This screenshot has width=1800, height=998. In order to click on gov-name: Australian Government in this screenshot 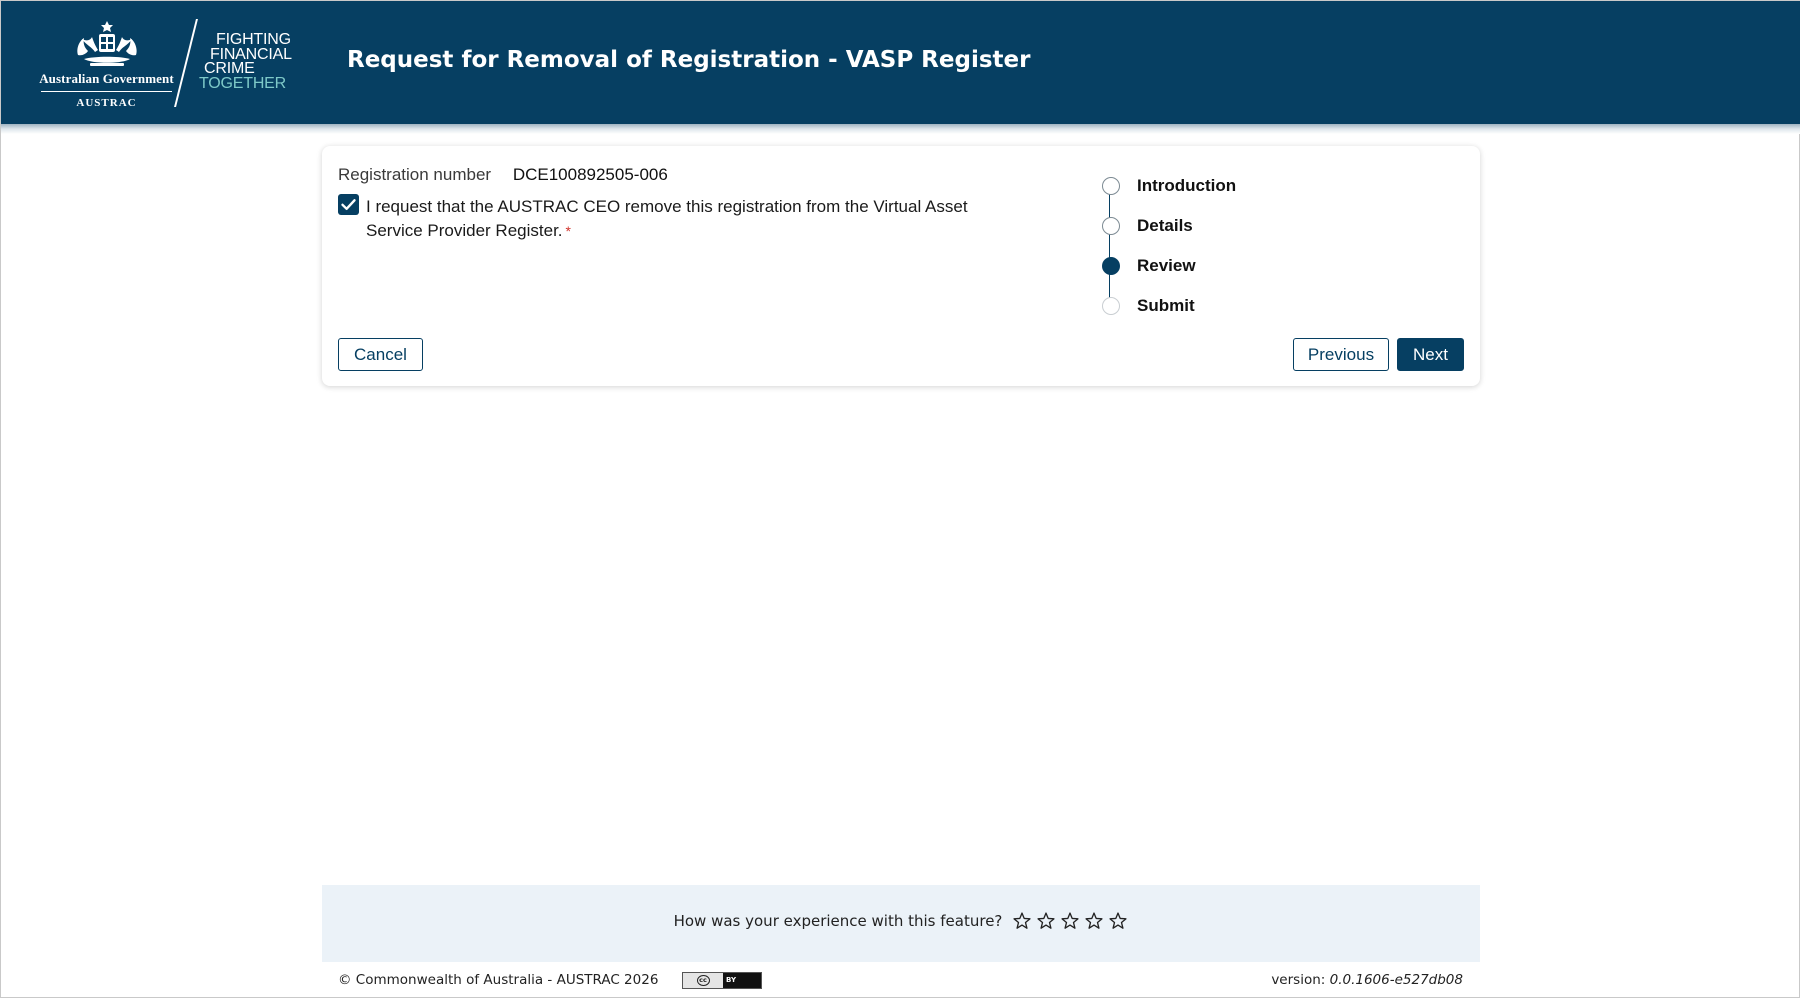, I will do `click(106, 78)`.